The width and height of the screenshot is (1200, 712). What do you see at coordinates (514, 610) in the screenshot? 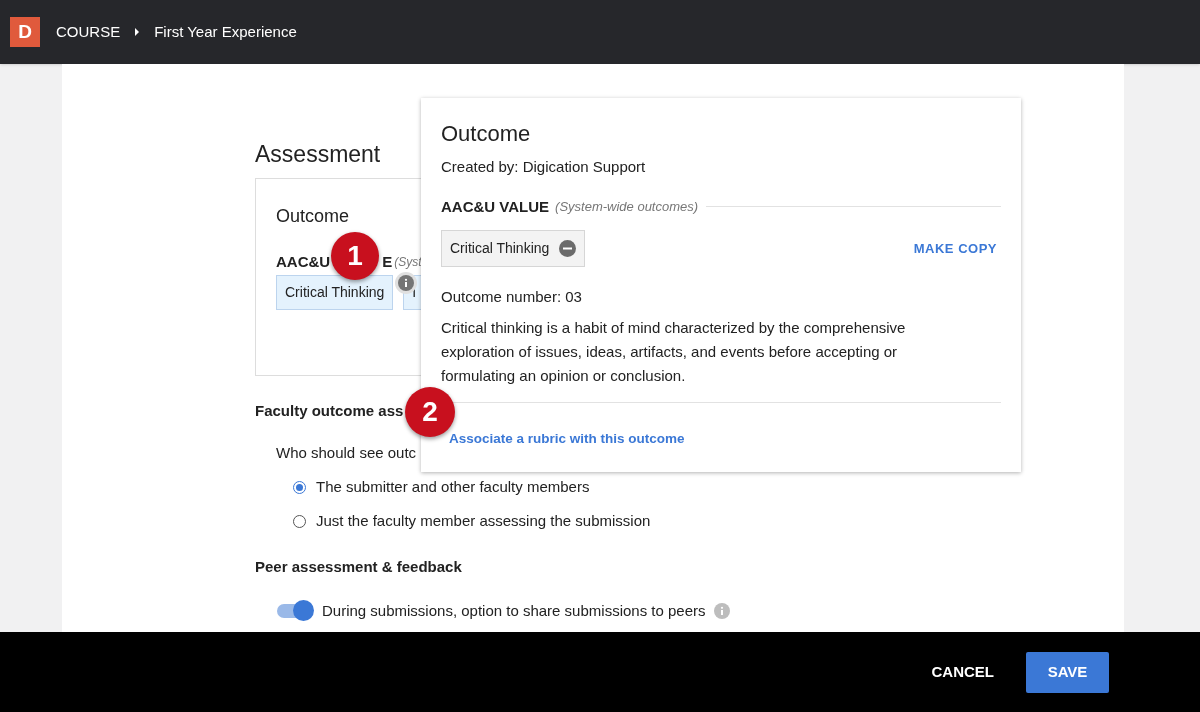
I see `toggle-label: During submissions, option to share submissions to peers` at bounding box center [514, 610].